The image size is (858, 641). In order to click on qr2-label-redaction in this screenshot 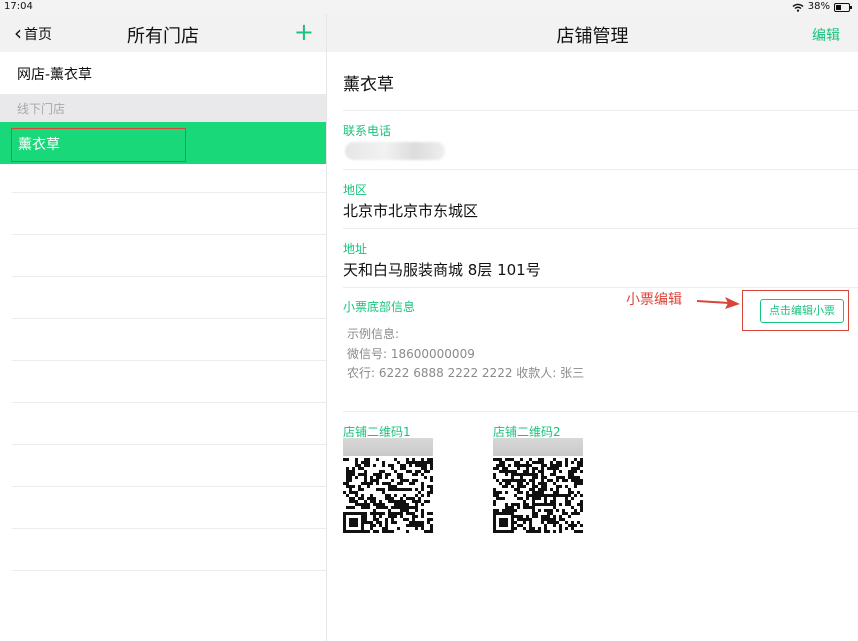, I will do `click(538, 447)`.